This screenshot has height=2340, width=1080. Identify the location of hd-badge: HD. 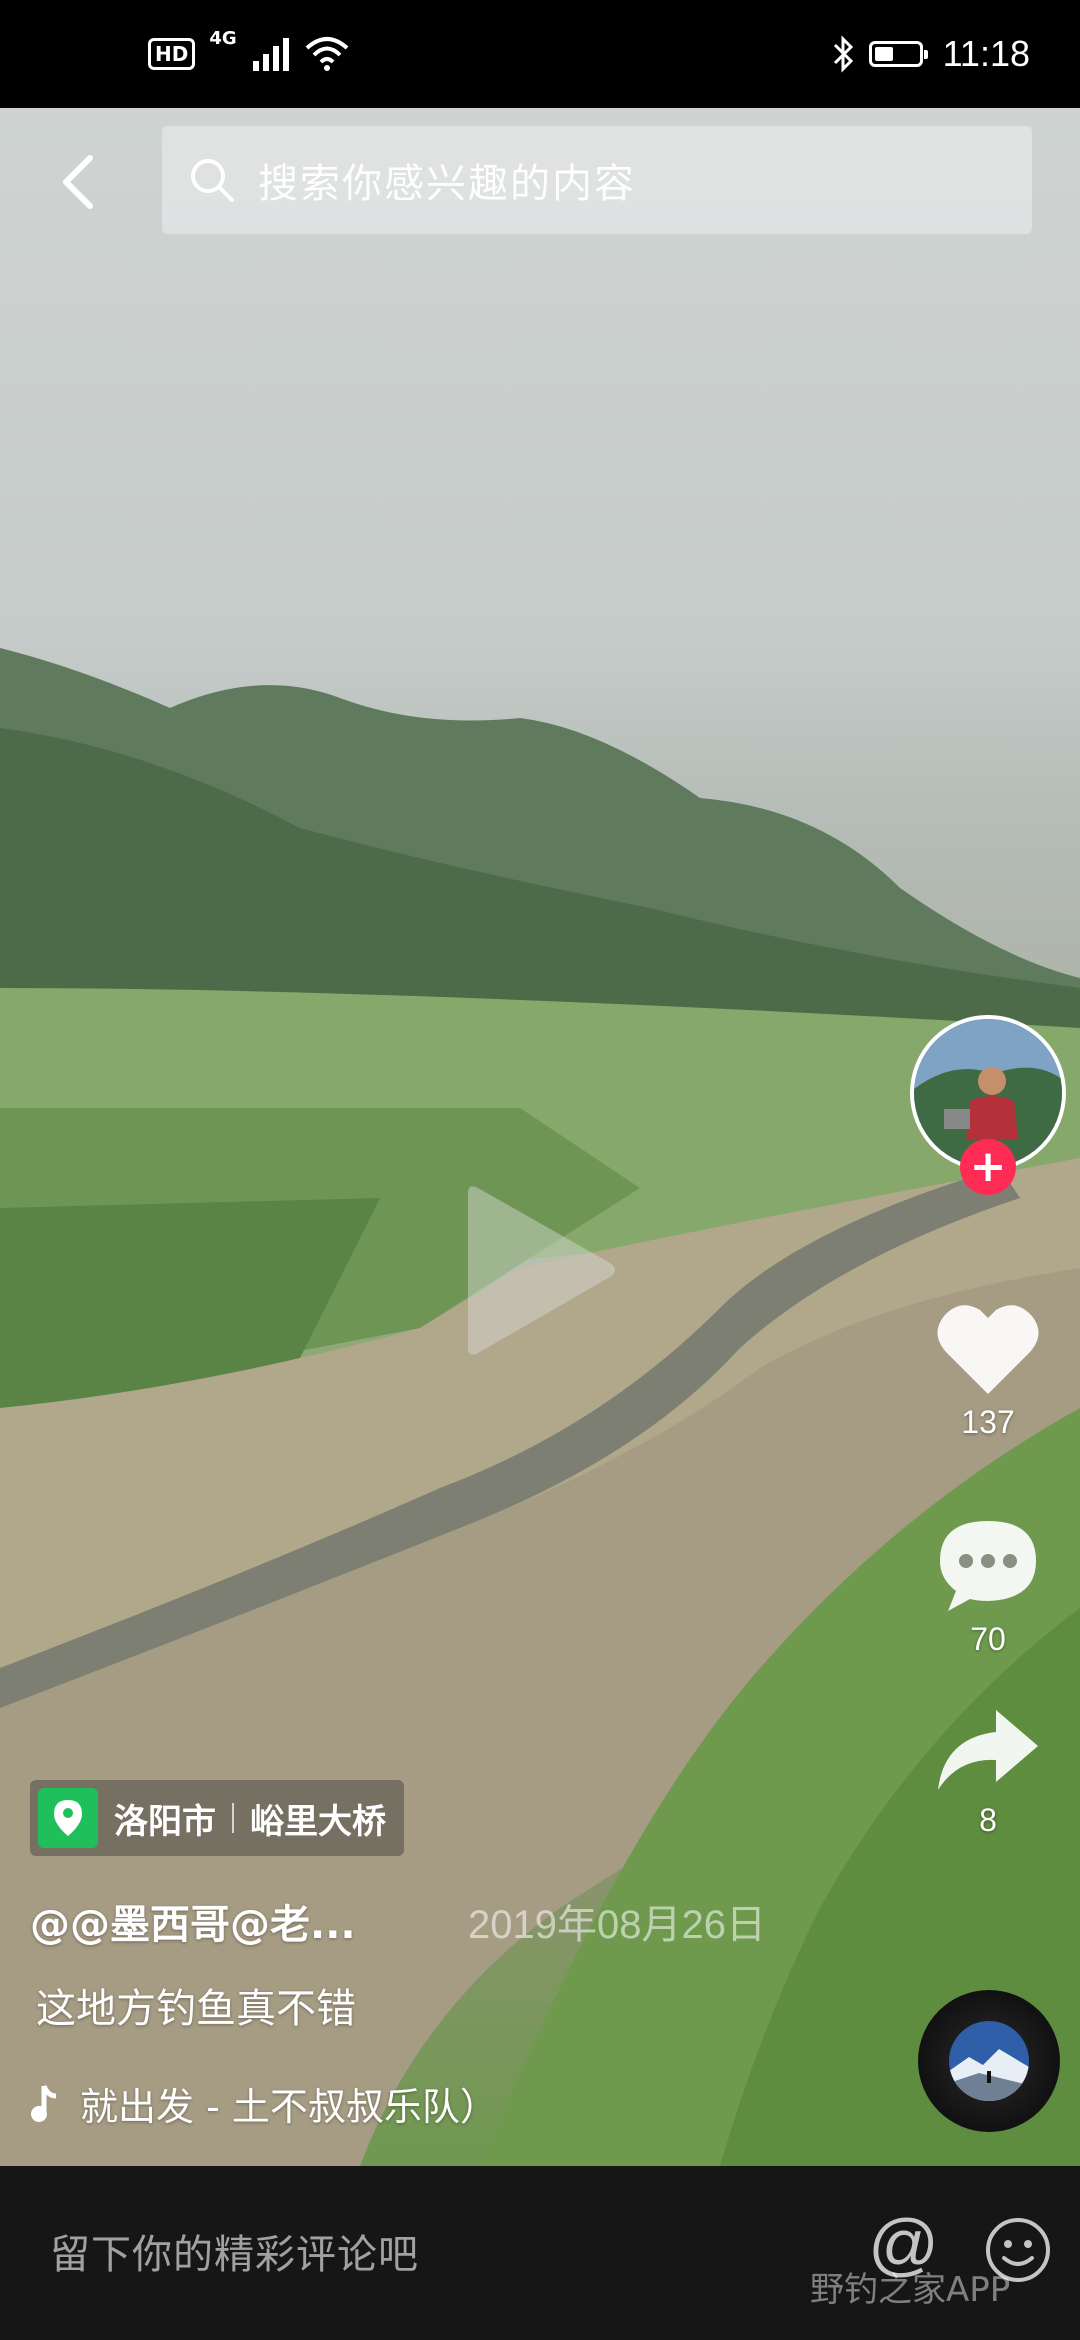
(172, 54).